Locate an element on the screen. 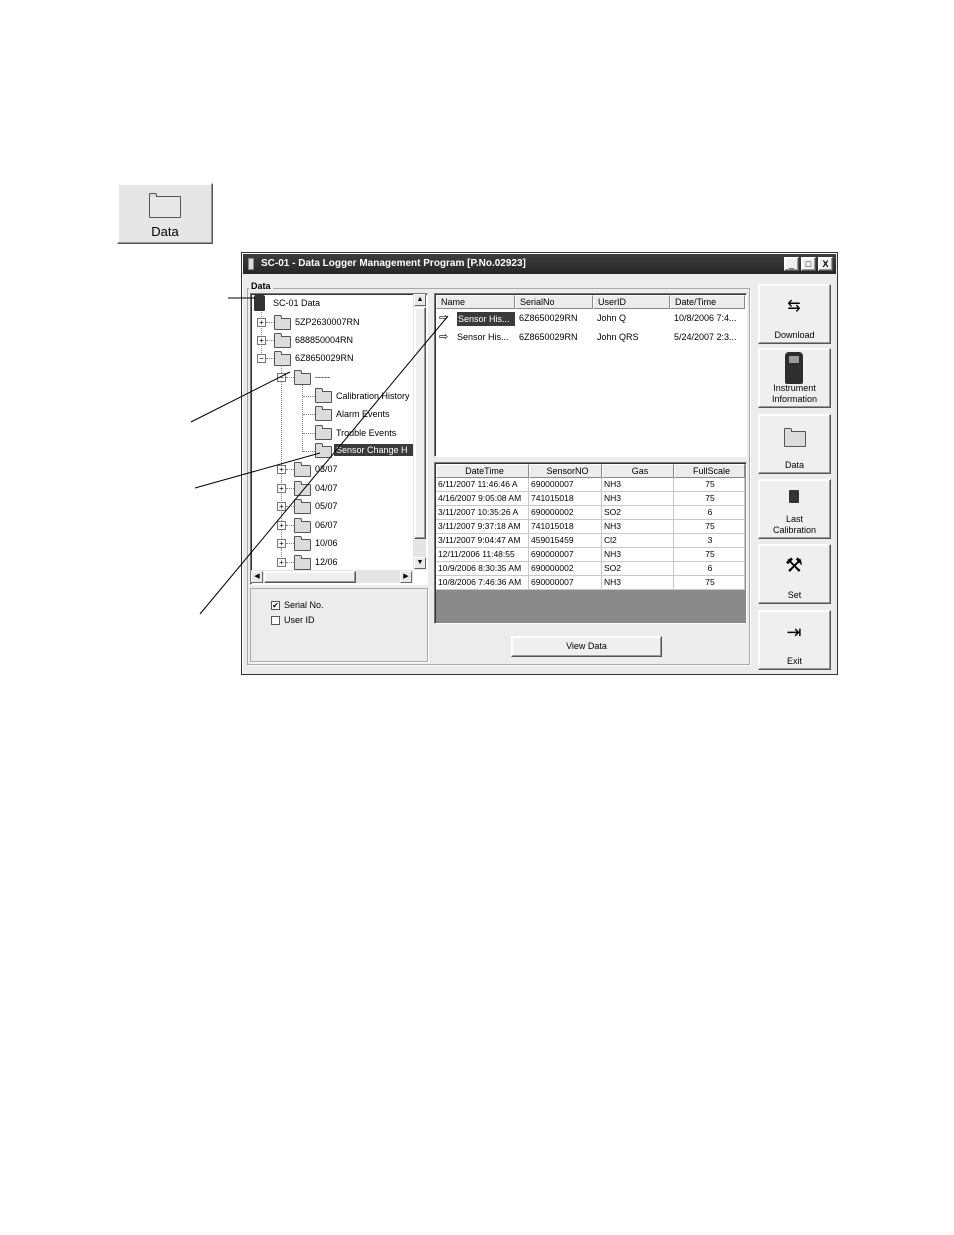 The image size is (954, 1235). callout-line-file is located at coordinates (324, 465).